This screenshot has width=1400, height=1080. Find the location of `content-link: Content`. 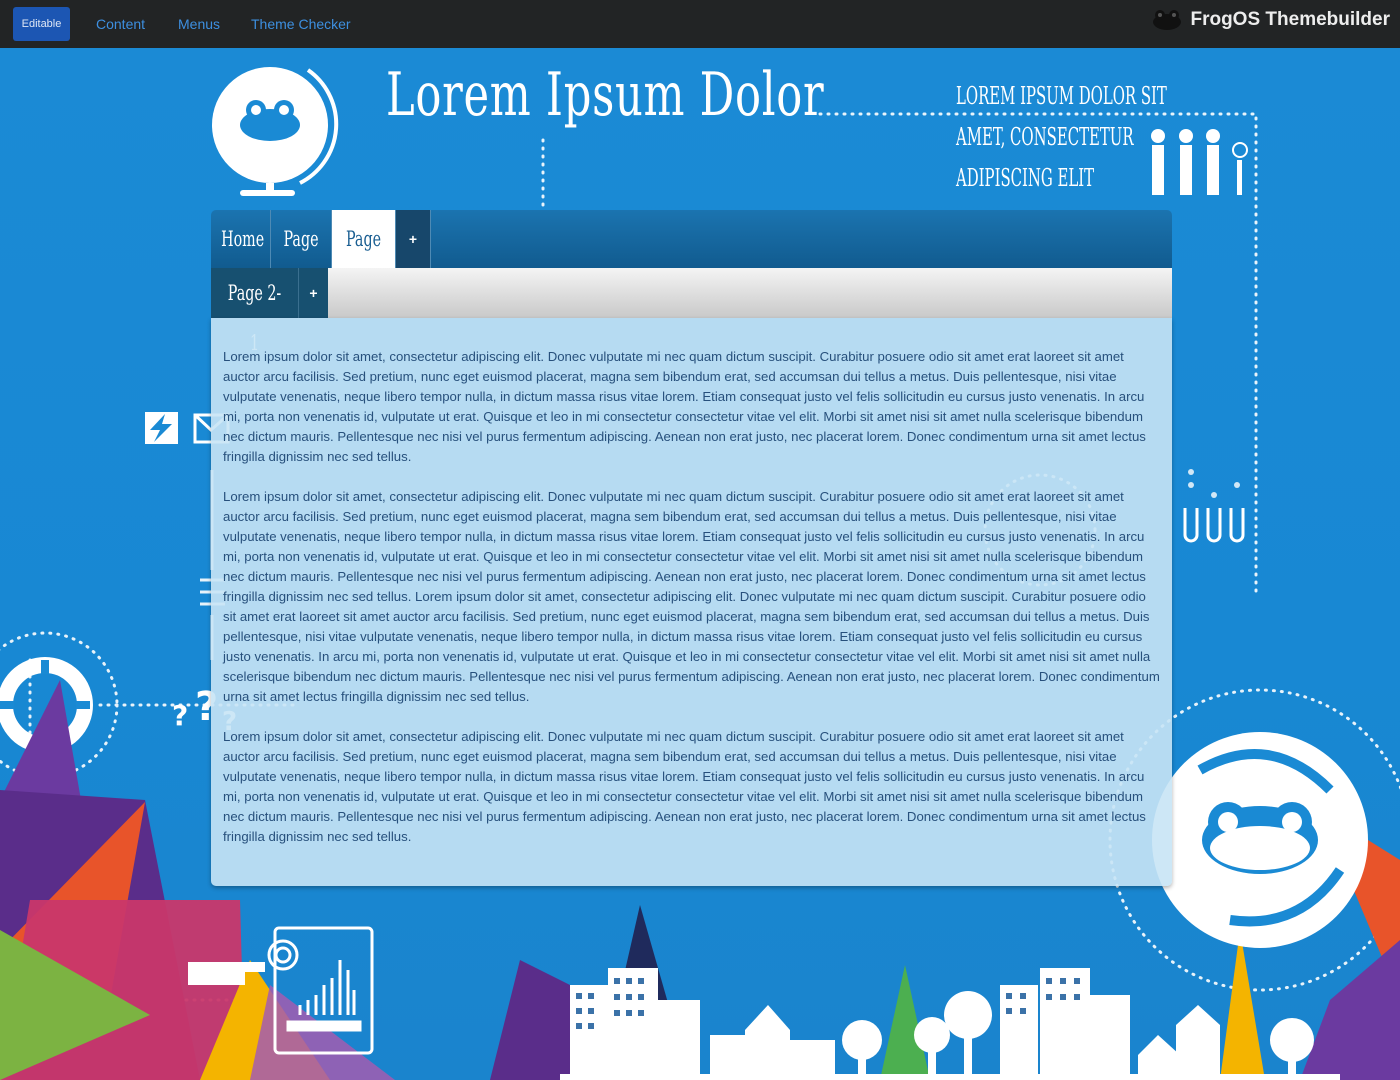

content-link: Content is located at coordinates (120, 24).